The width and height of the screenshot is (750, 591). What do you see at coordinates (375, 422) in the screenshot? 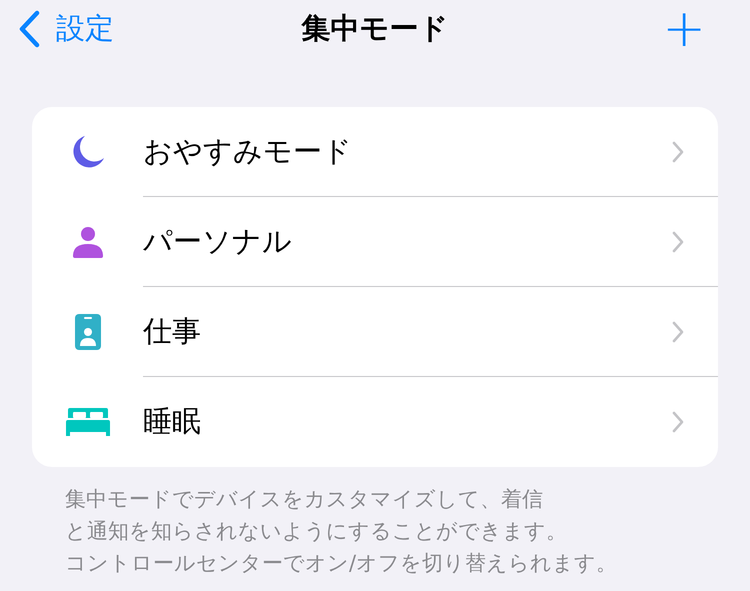
I see `mode-row: 睡眠` at bounding box center [375, 422].